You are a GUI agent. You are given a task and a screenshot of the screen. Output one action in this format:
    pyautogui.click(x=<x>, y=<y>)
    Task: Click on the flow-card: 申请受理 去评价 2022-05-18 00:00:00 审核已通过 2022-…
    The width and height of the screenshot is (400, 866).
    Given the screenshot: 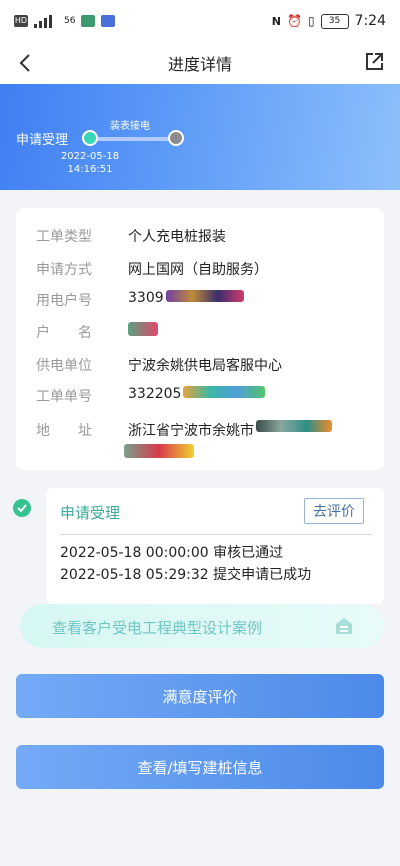 What is the action you would take?
    pyautogui.click(x=215, y=546)
    